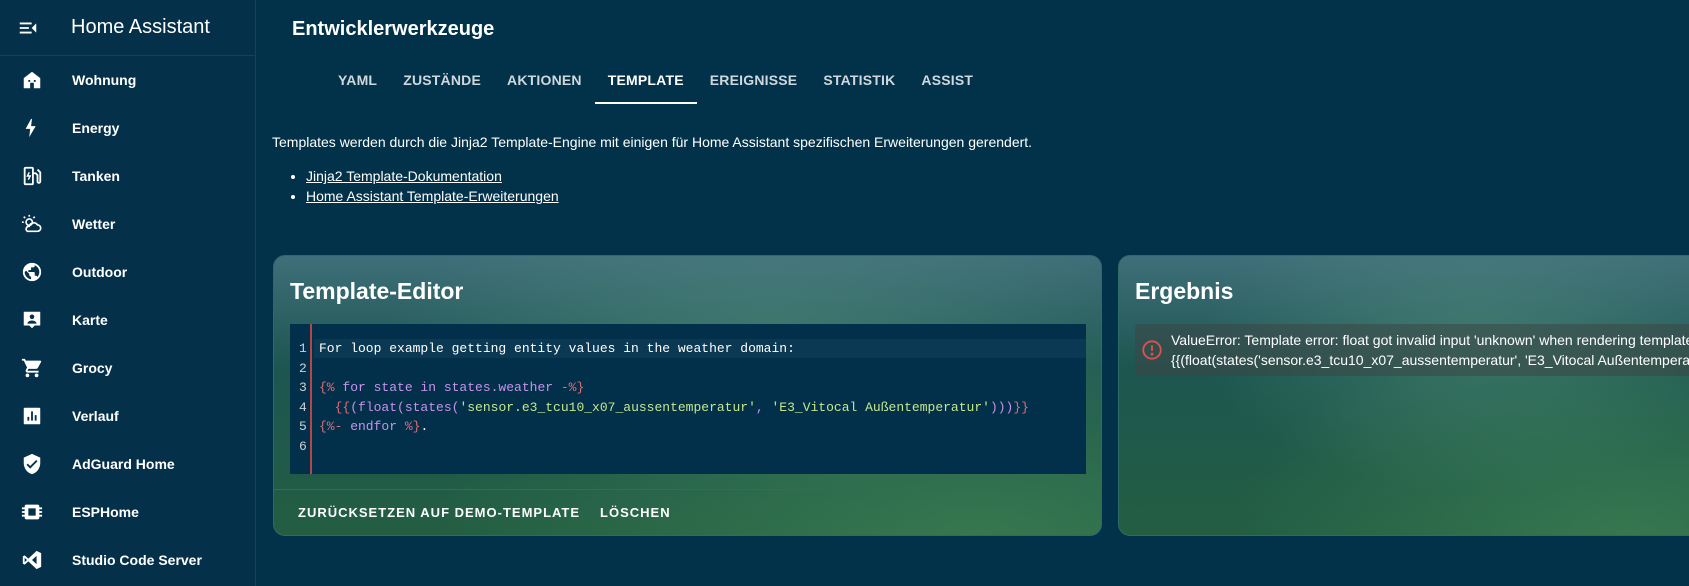 The image size is (1689, 586). I want to click on weather-partly-cloudy-icon, so click(32, 224).